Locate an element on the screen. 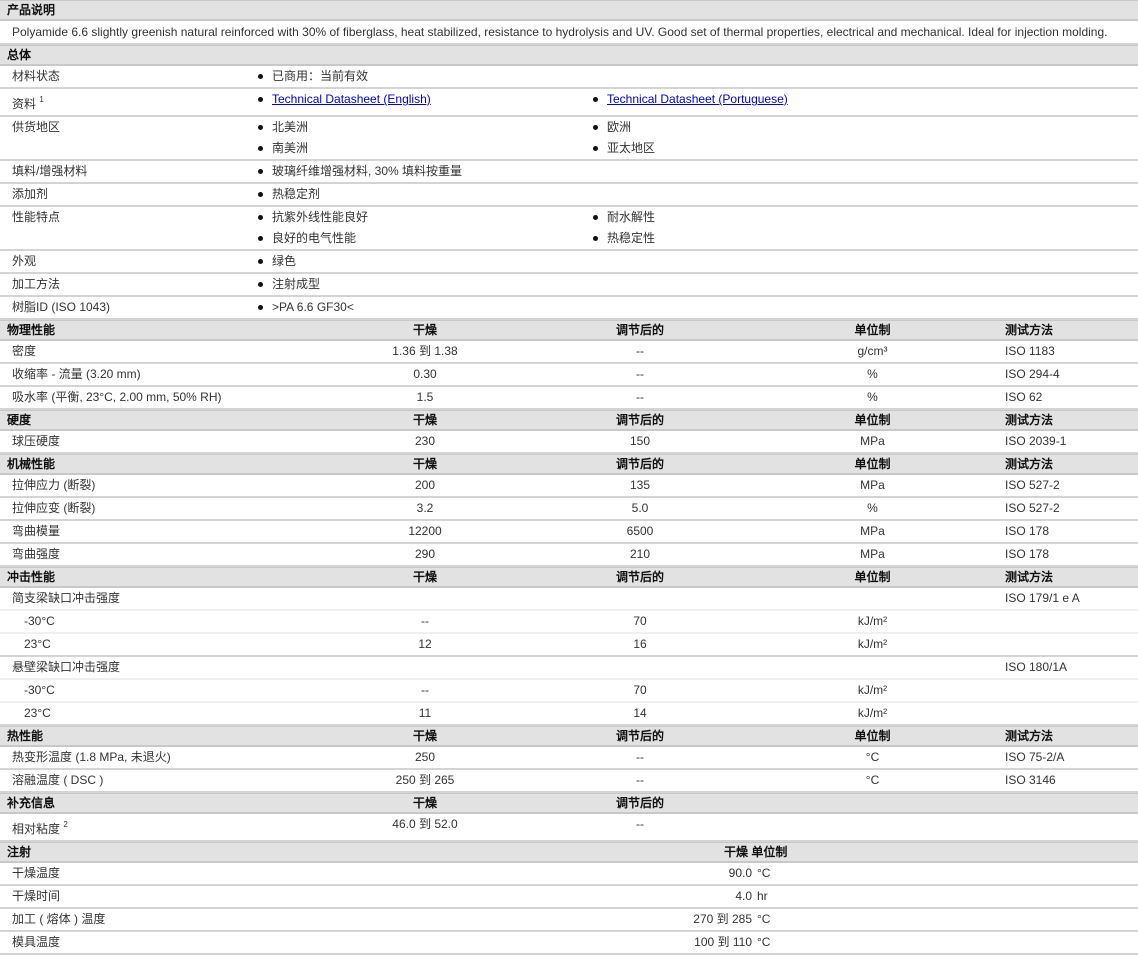 The image size is (1138, 955). dry-value: 1.5 is located at coordinates (425, 397).